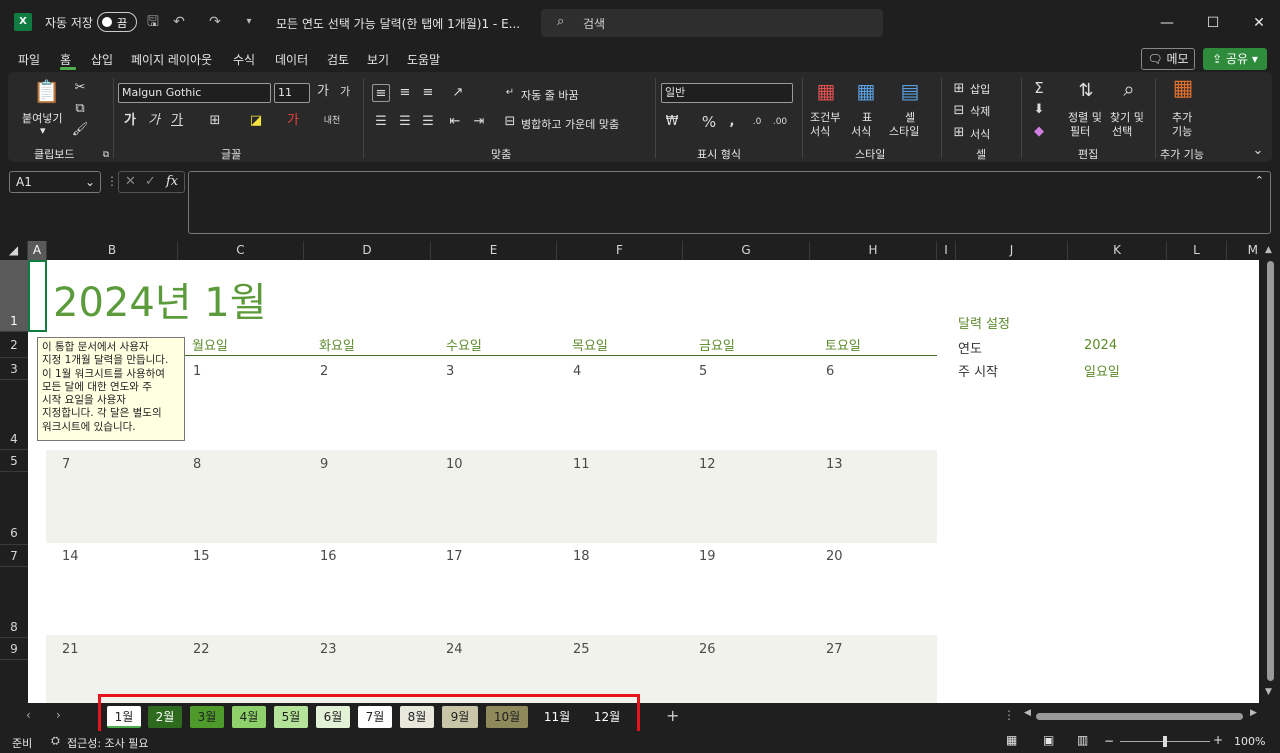 The width and height of the screenshot is (1280, 753). What do you see at coordinates (338, 59) in the screenshot?
I see `tab-review: 검토` at bounding box center [338, 59].